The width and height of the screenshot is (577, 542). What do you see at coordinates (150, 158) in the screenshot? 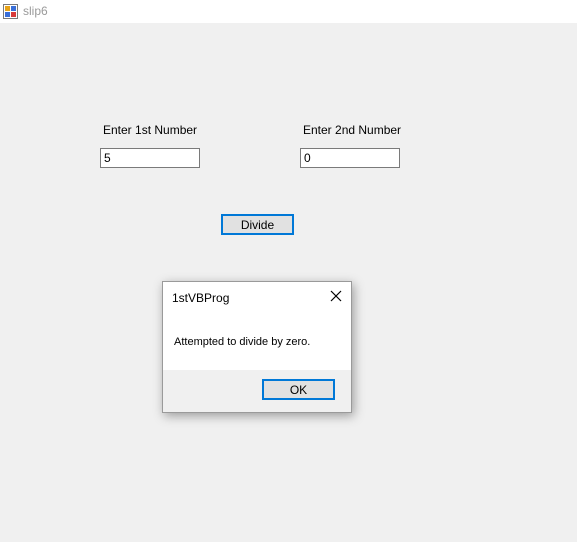
I see `first-number-input` at bounding box center [150, 158].